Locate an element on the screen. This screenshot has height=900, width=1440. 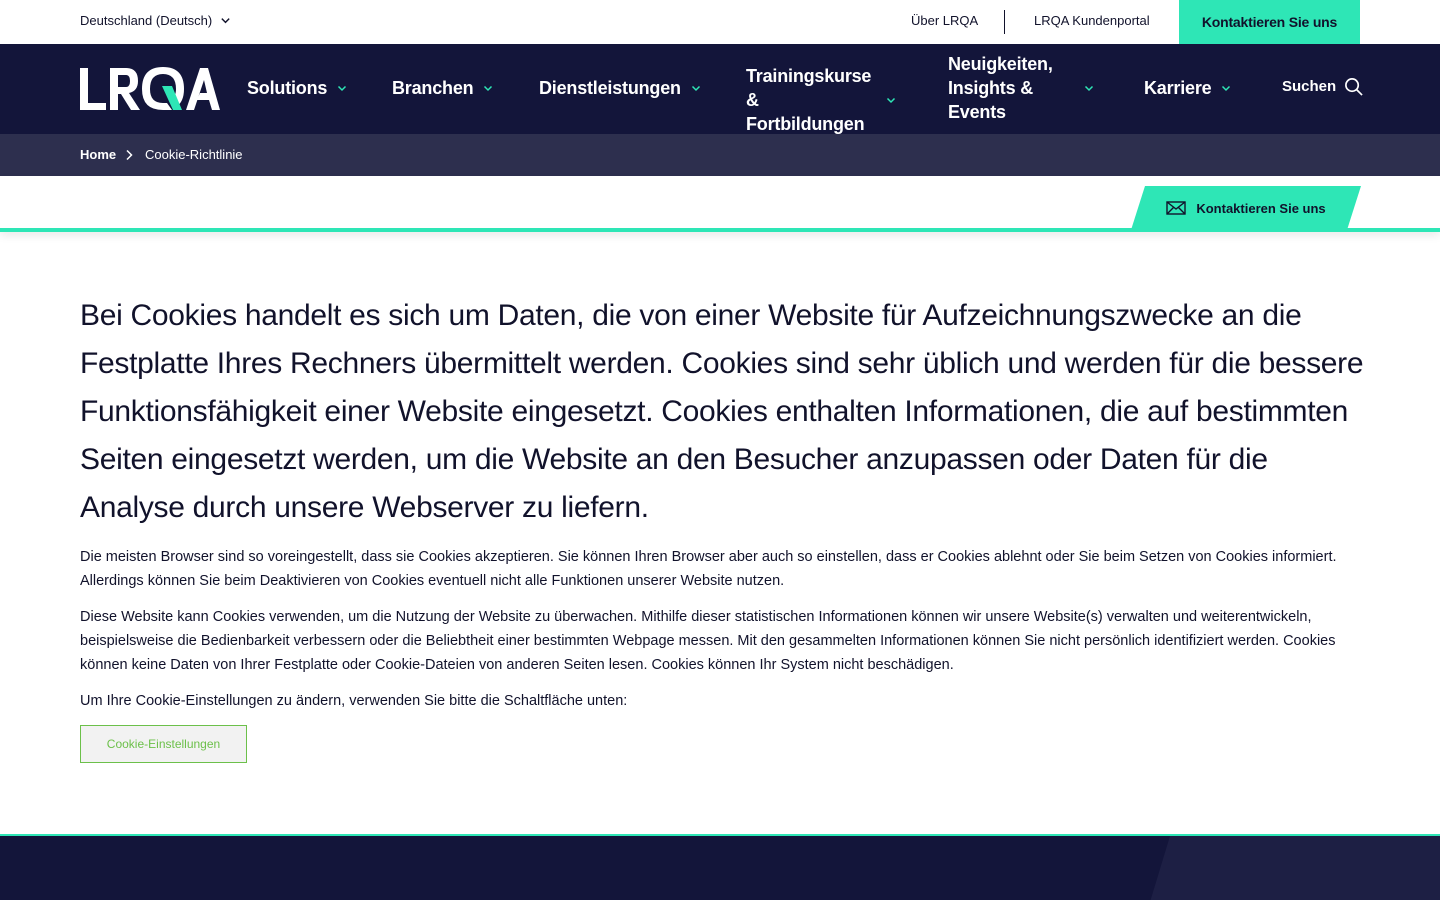
language-label: Deutschland (Deutsch) is located at coordinates (146, 20).